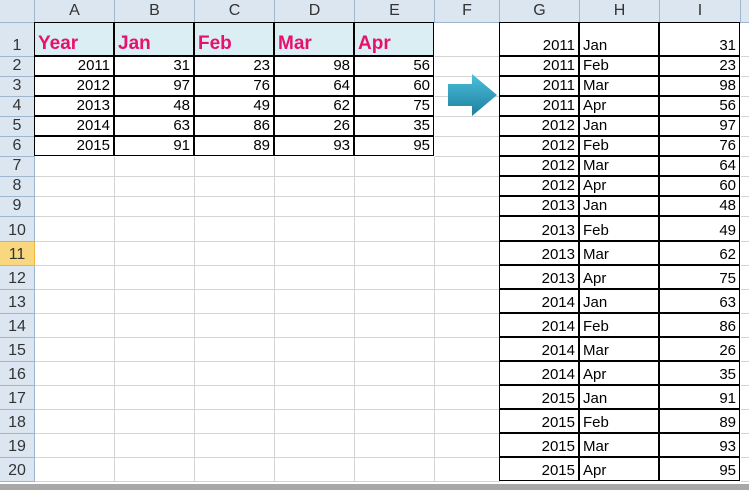 The height and width of the screenshot is (490, 749). Describe the element at coordinates (620, 11) in the screenshot. I see `column-header-H: H` at that location.